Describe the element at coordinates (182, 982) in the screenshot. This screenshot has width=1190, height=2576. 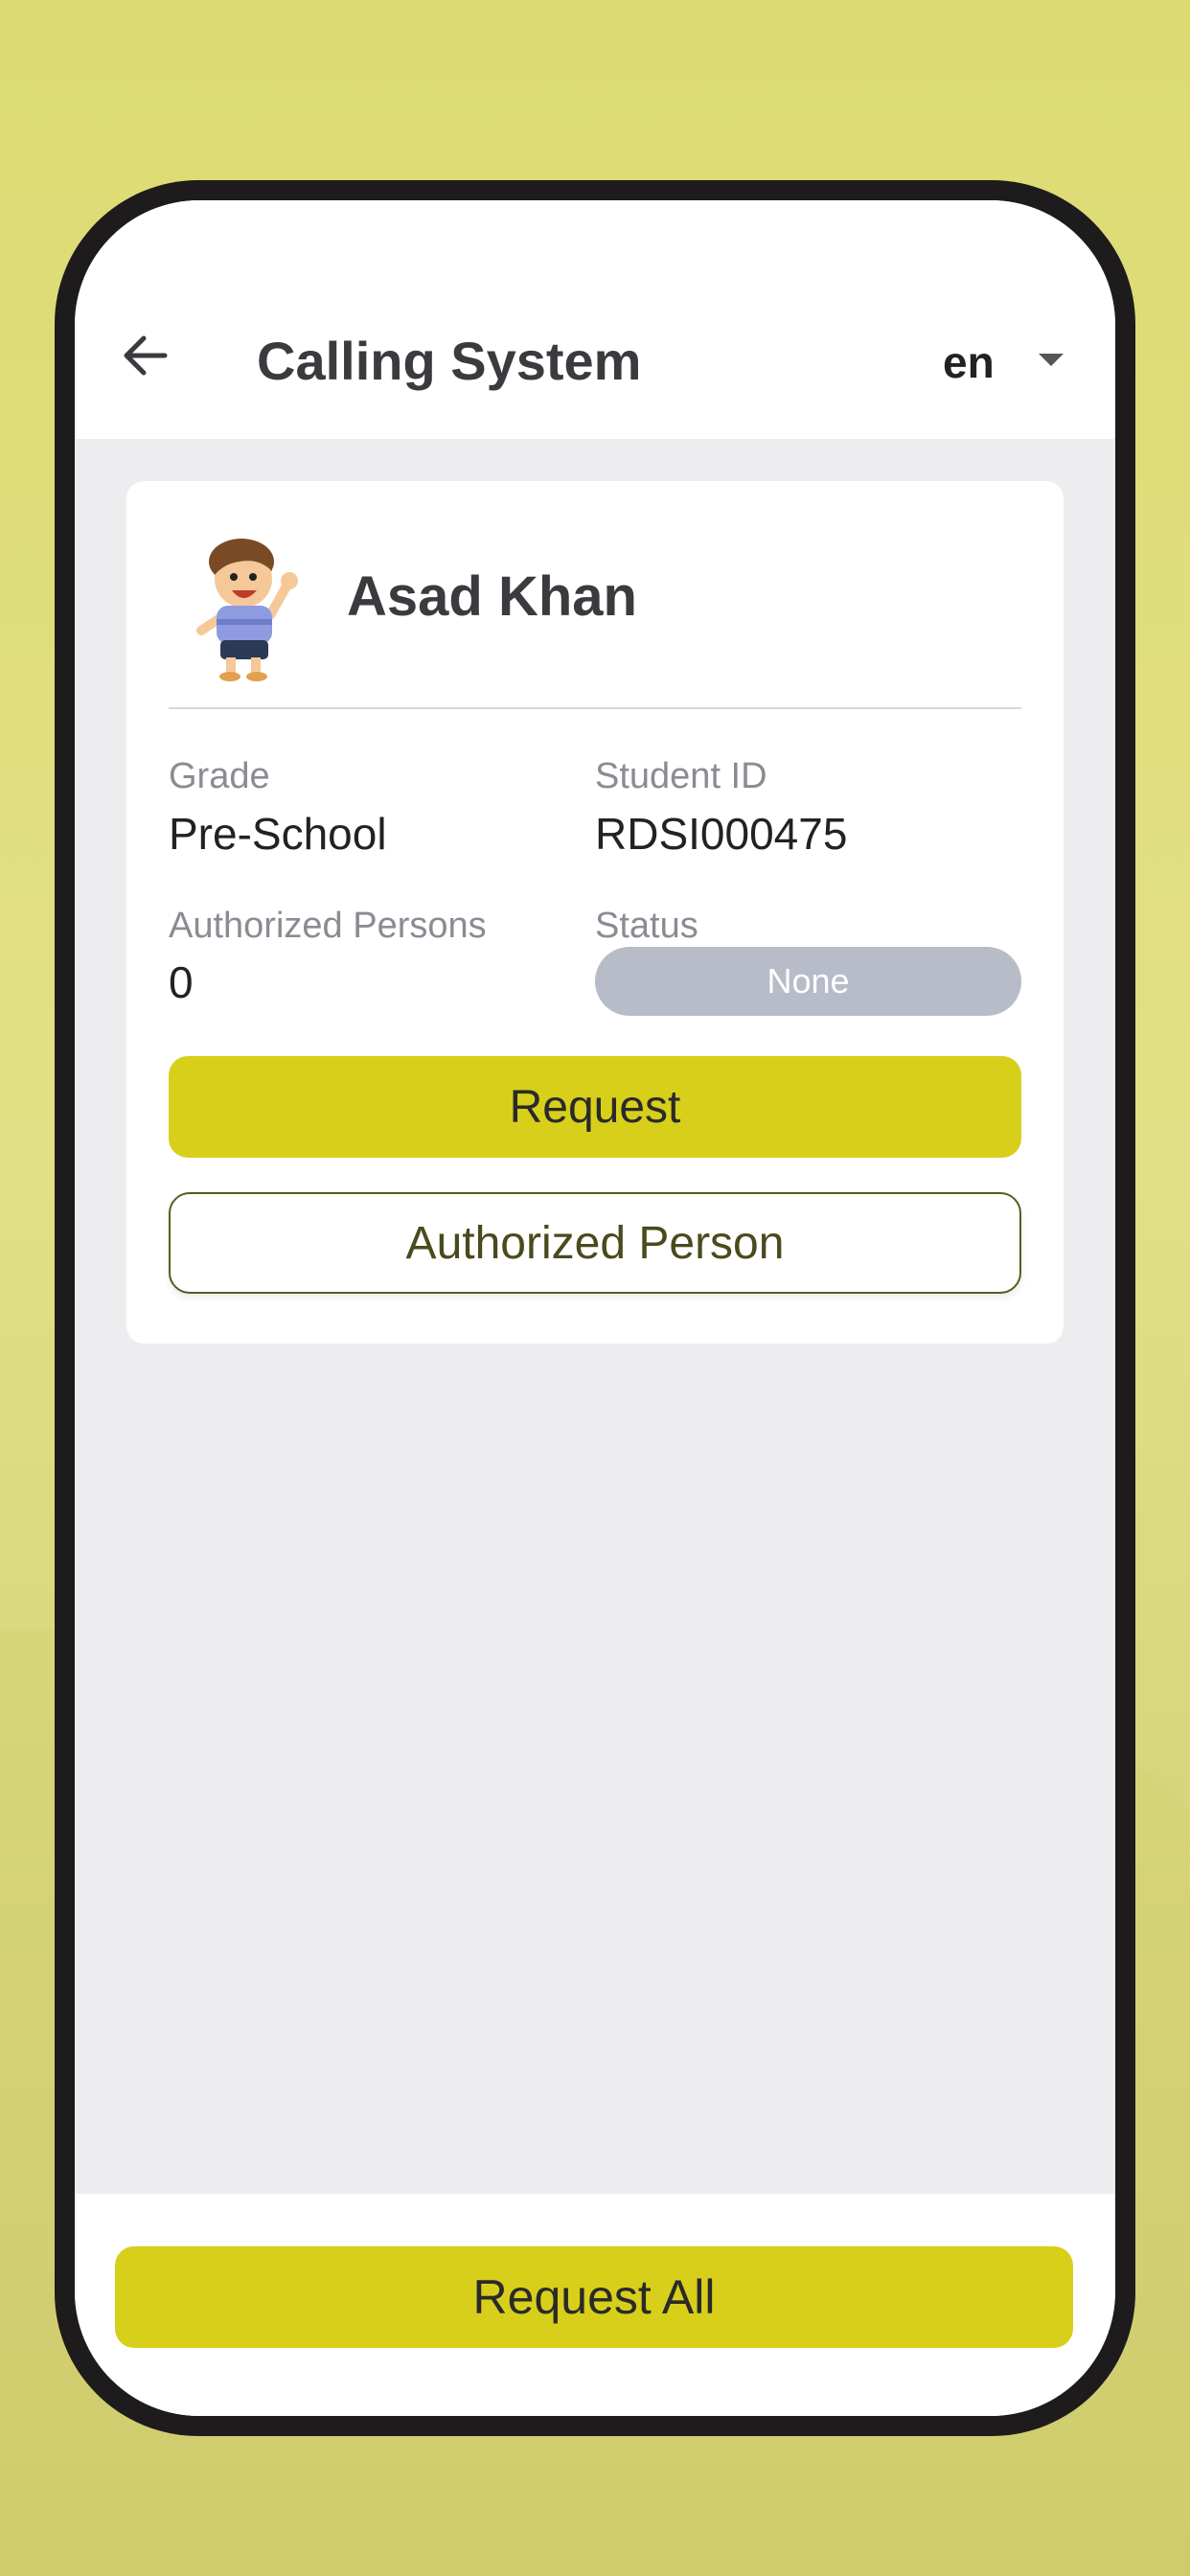
I see `authorized-persons-value: 0` at that location.